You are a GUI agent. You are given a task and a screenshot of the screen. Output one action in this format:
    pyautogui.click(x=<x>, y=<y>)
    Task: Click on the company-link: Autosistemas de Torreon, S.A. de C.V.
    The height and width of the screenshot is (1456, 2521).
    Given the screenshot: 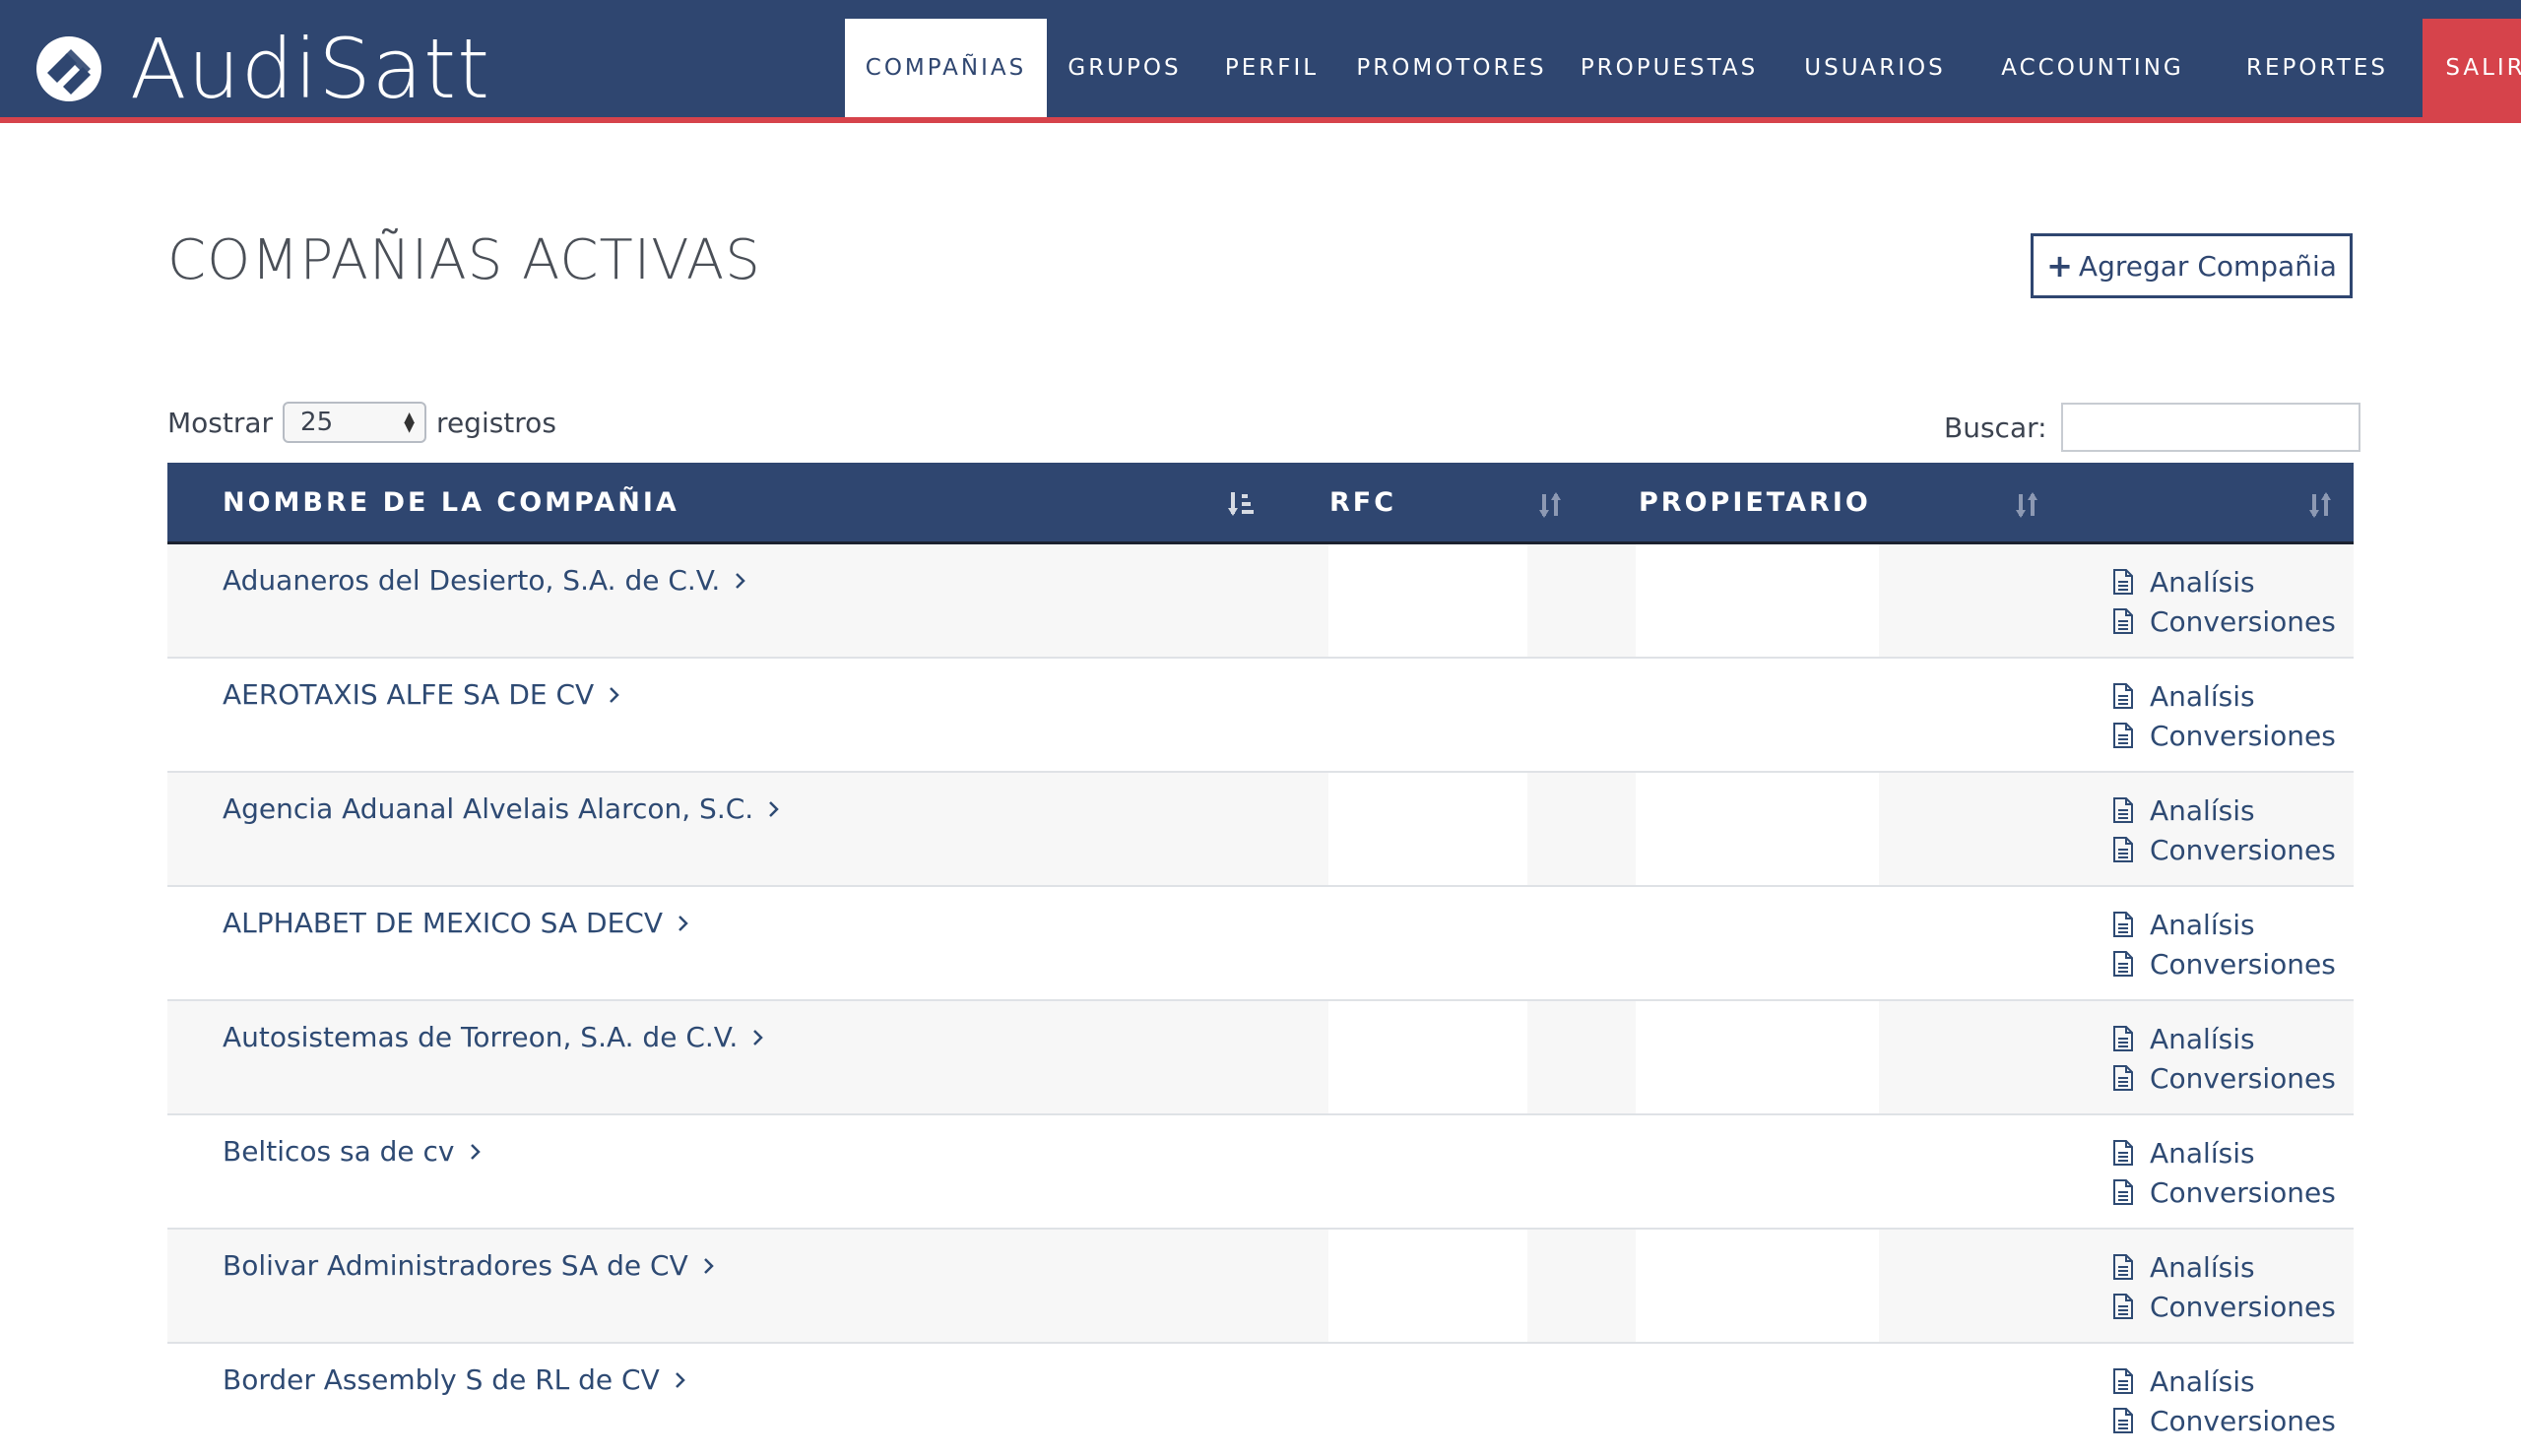 What is the action you would take?
    pyautogui.click(x=494, y=1037)
    